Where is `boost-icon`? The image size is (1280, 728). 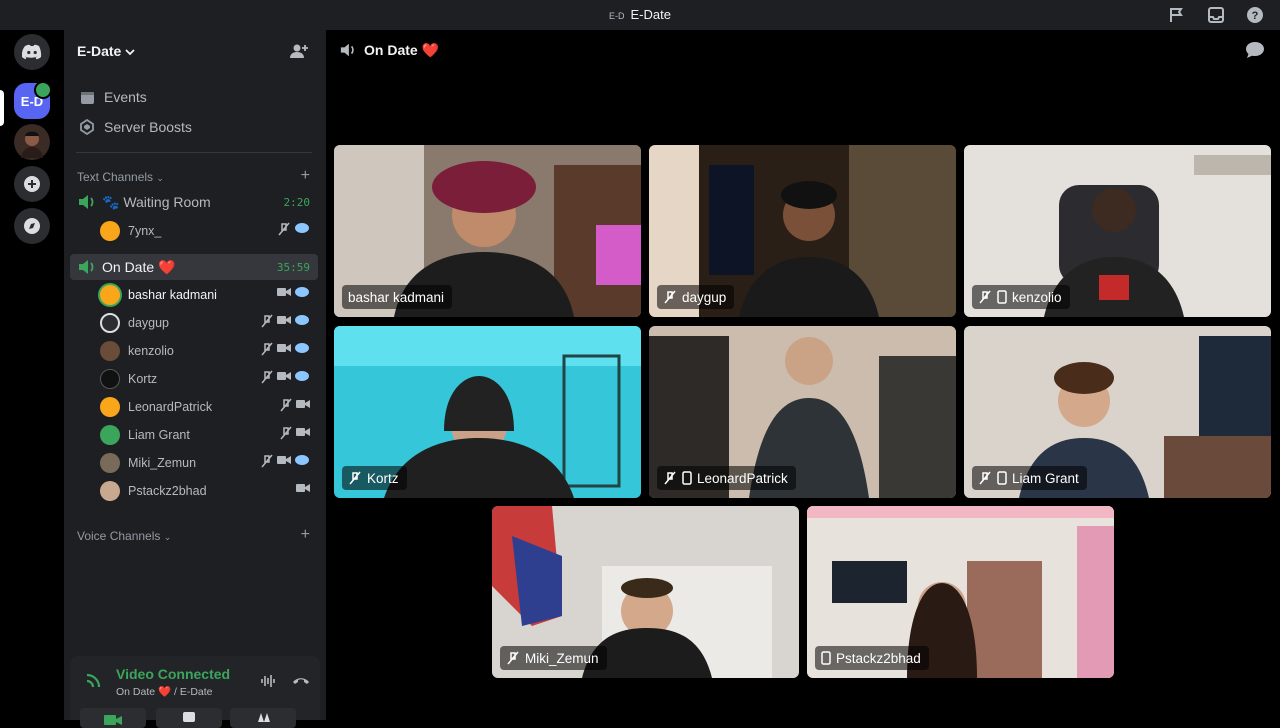 boost-icon is located at coordinates (87, 127).